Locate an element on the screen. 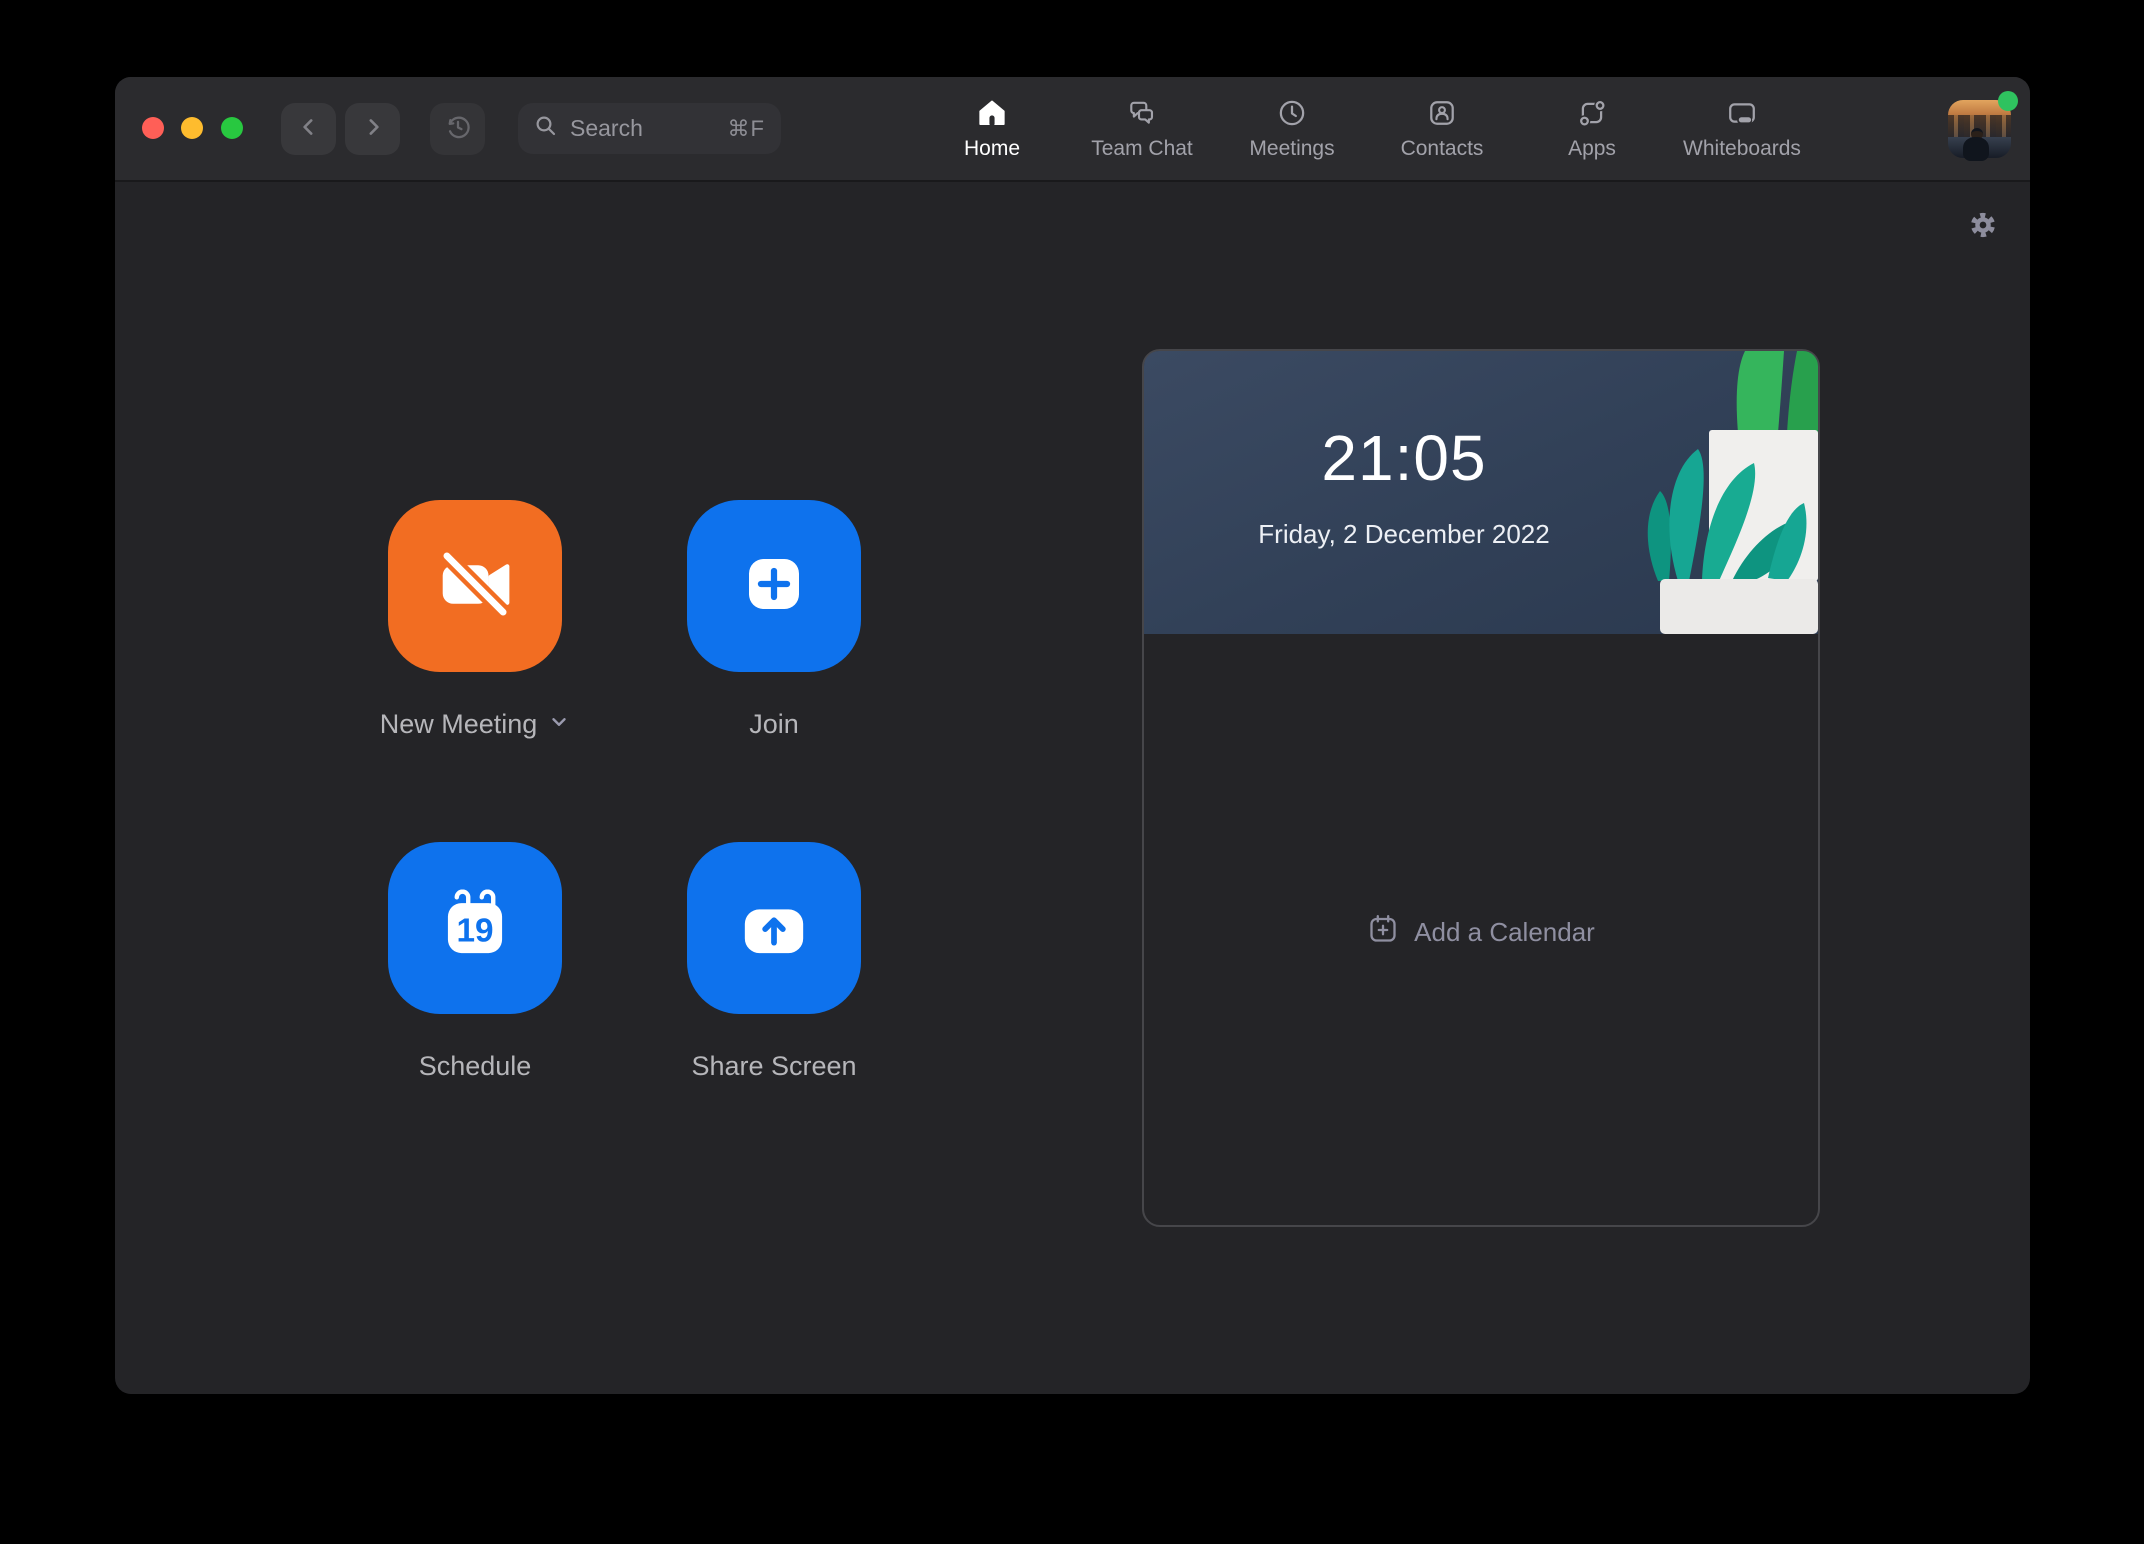 The width and height of the screenshot is (2144, 1544). back-button is located at coordinates (308, 129).